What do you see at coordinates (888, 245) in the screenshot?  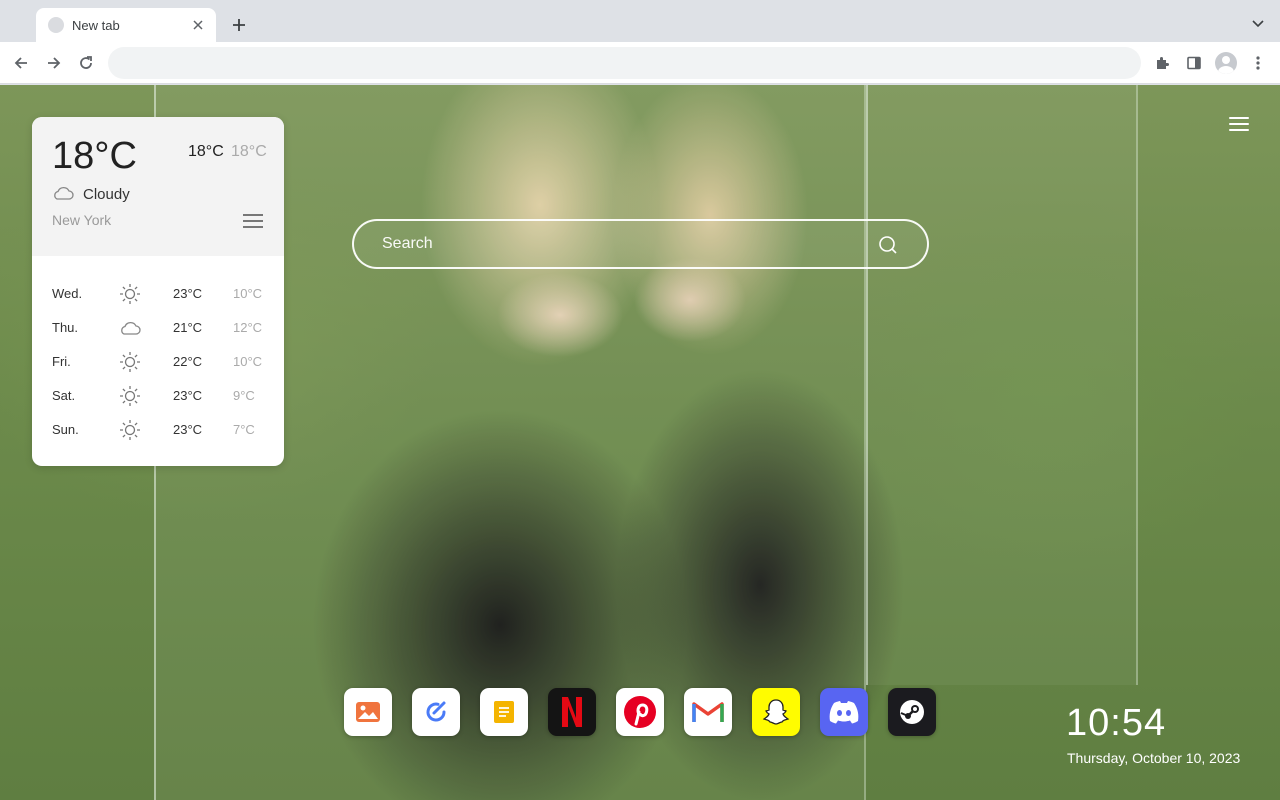 I see `search-icon` at bounding box center [888, 245].